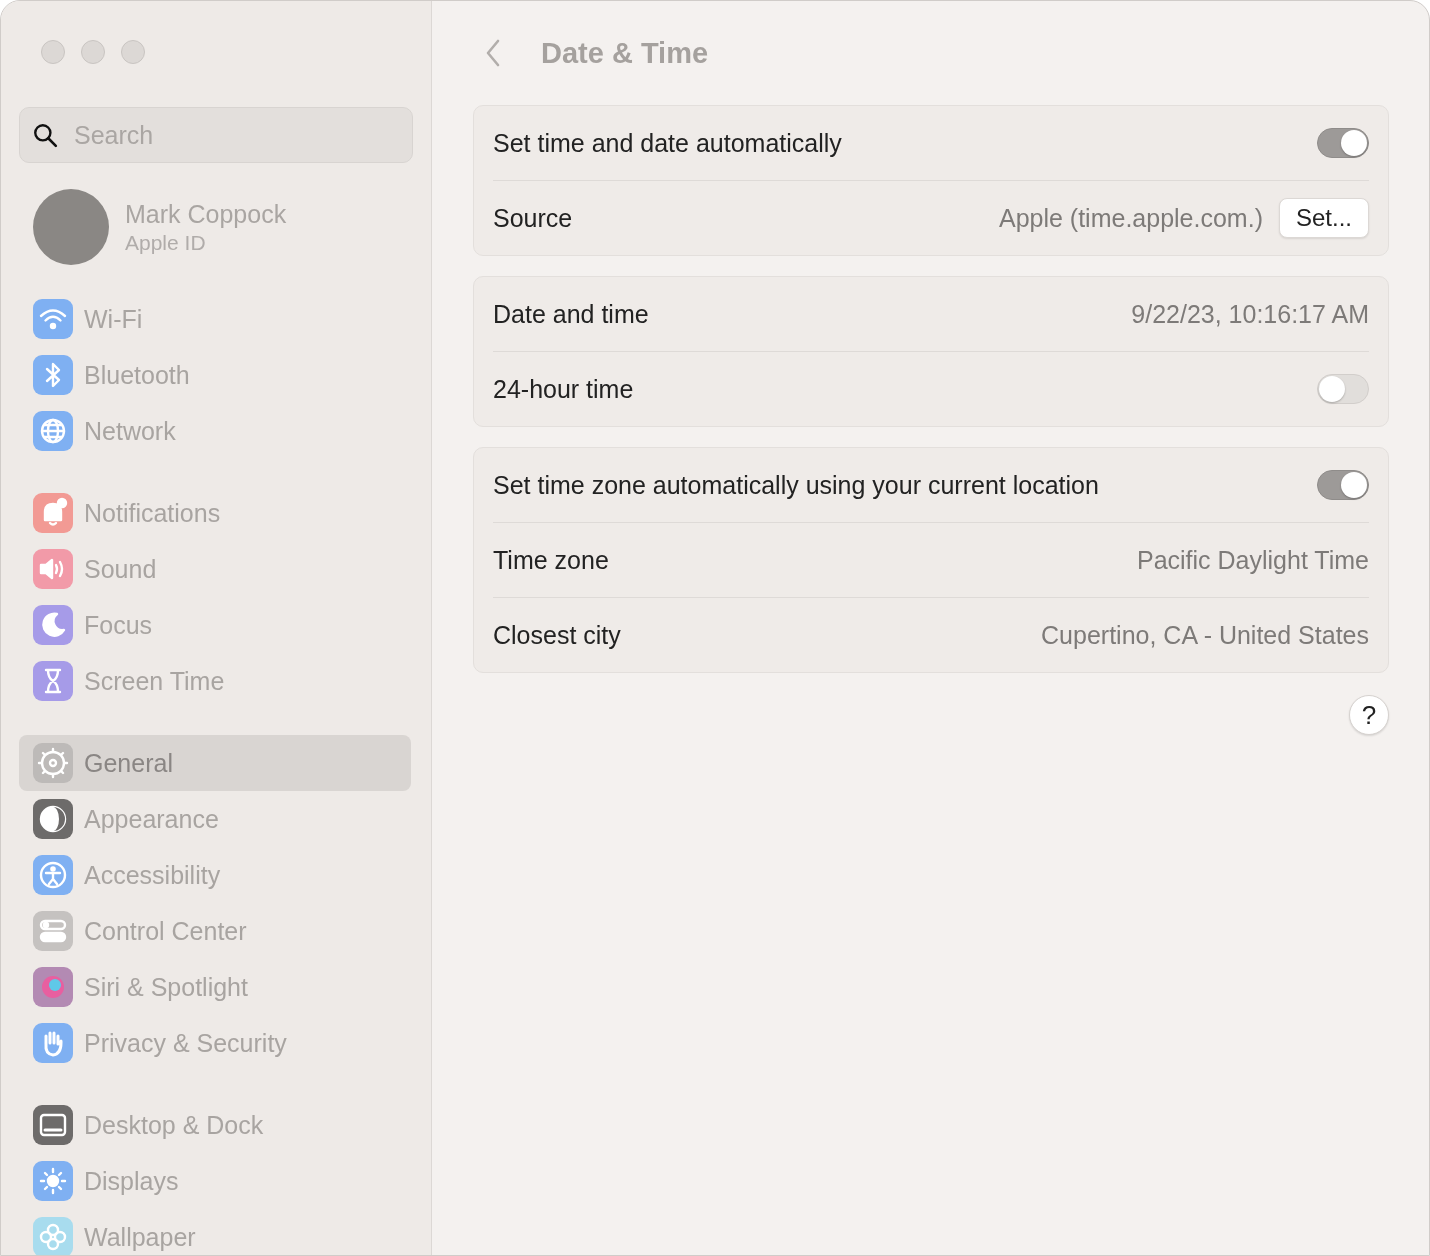 This screenshot has height=1256, width=1430. Describe the element at coordinates (1130, 218) in the screenshot. I see `row-value: Apple (time.apple.com.)` at that location.